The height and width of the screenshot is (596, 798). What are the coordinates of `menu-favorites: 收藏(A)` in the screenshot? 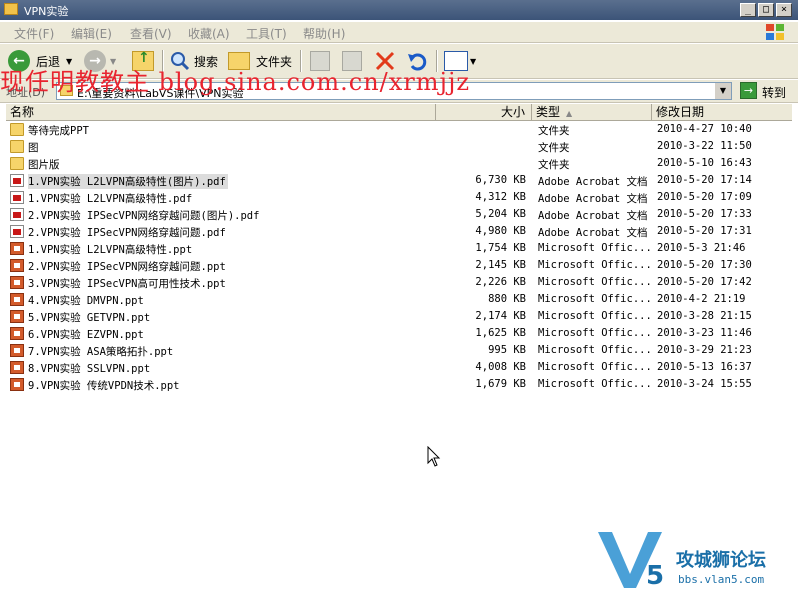 It's located at (209, 33).